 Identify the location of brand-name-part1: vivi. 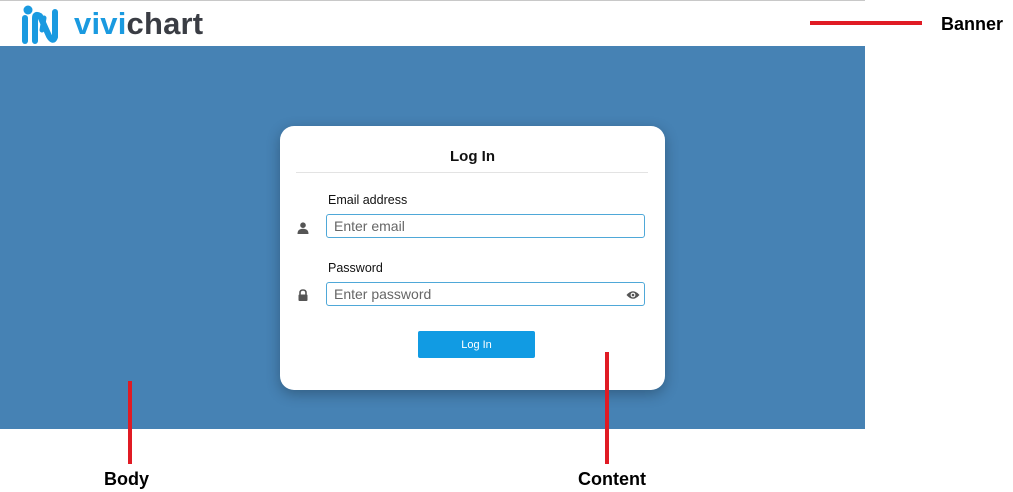
(100, 23).